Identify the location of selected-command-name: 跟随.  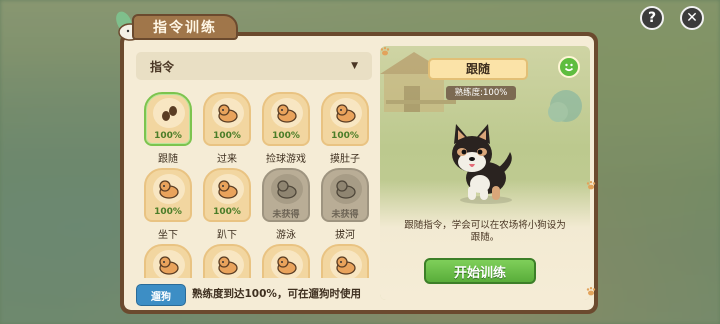
(478, 69).